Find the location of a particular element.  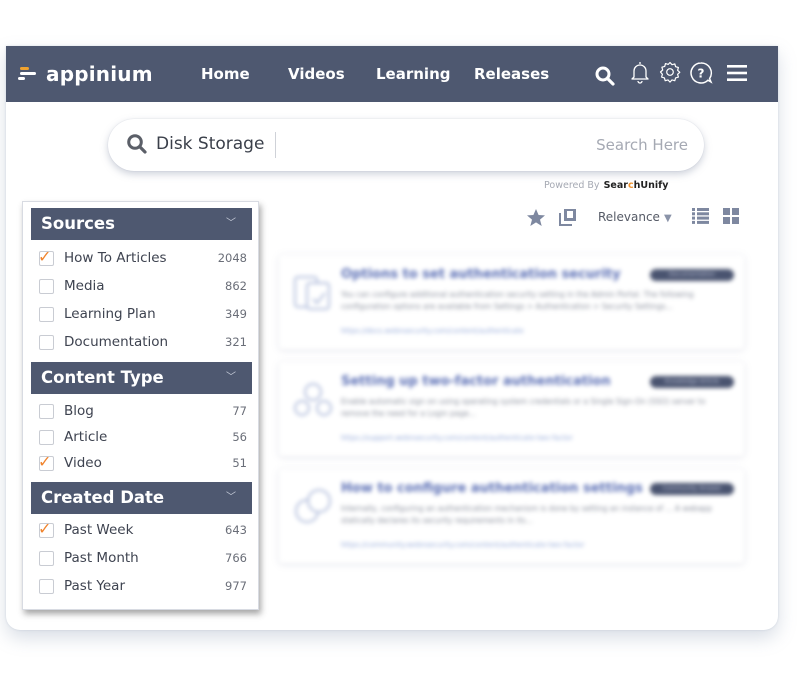

logo-mark-icon is located at coordinates (28, 74).